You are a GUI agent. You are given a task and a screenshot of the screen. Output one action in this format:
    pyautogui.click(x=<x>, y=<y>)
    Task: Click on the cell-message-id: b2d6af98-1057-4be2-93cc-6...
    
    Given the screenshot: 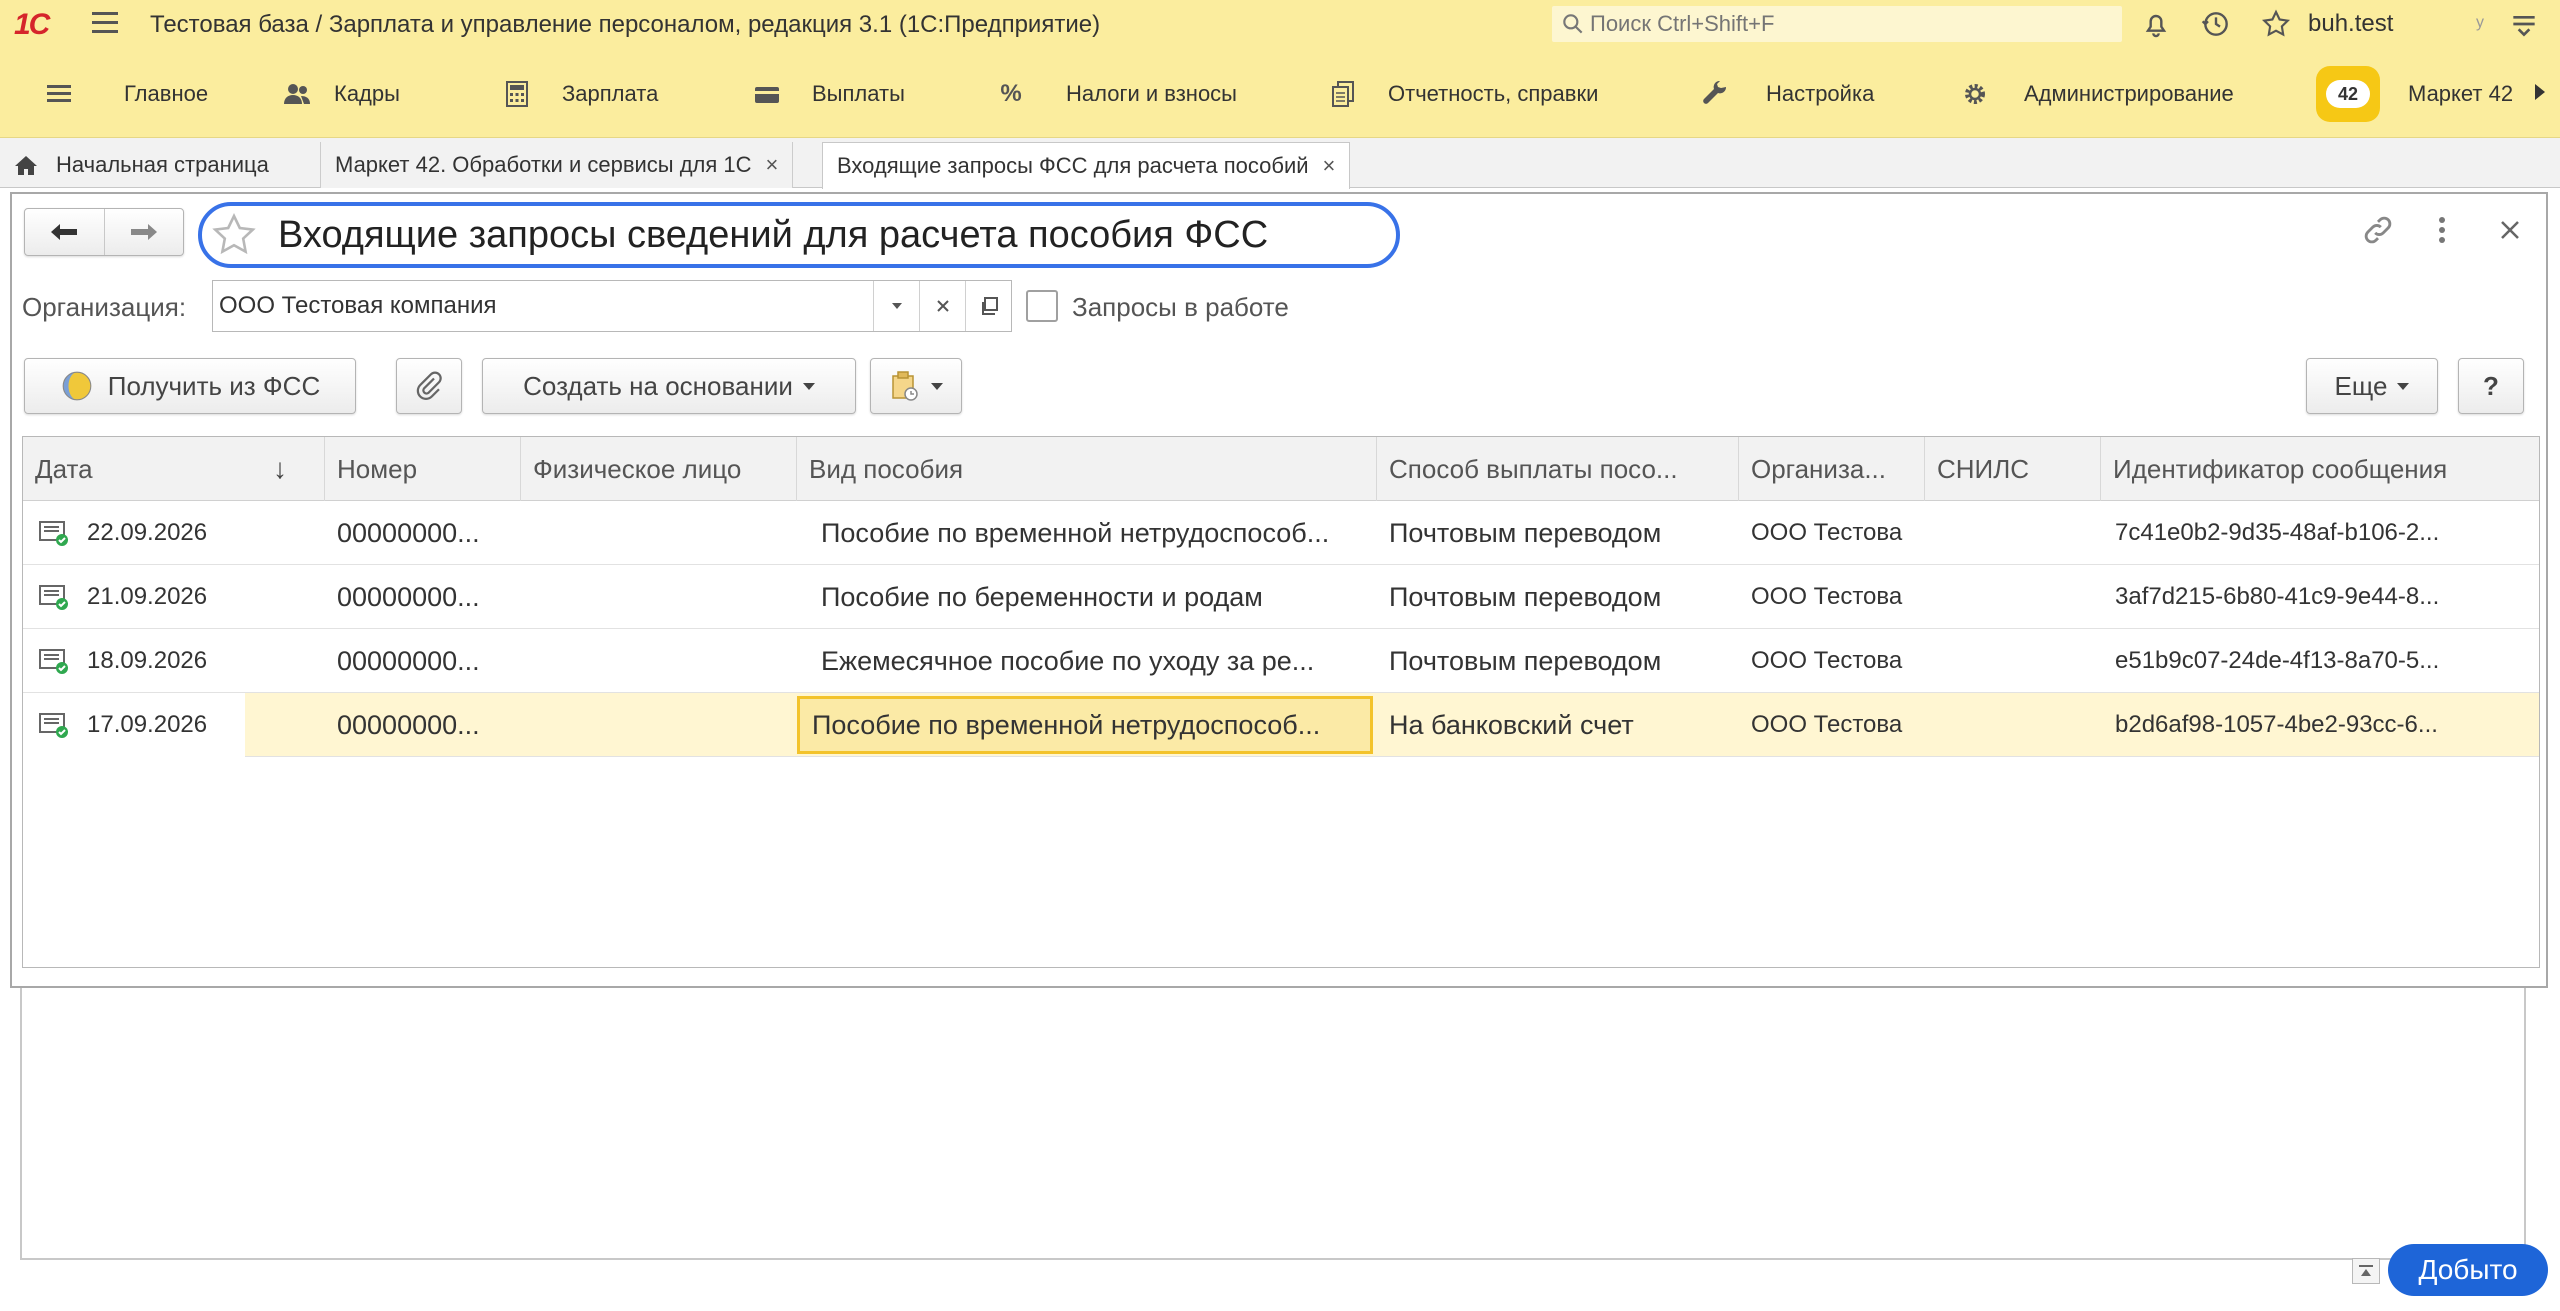 What is the action you would take?
    pyautogui.click(x=2276, y=724)
    